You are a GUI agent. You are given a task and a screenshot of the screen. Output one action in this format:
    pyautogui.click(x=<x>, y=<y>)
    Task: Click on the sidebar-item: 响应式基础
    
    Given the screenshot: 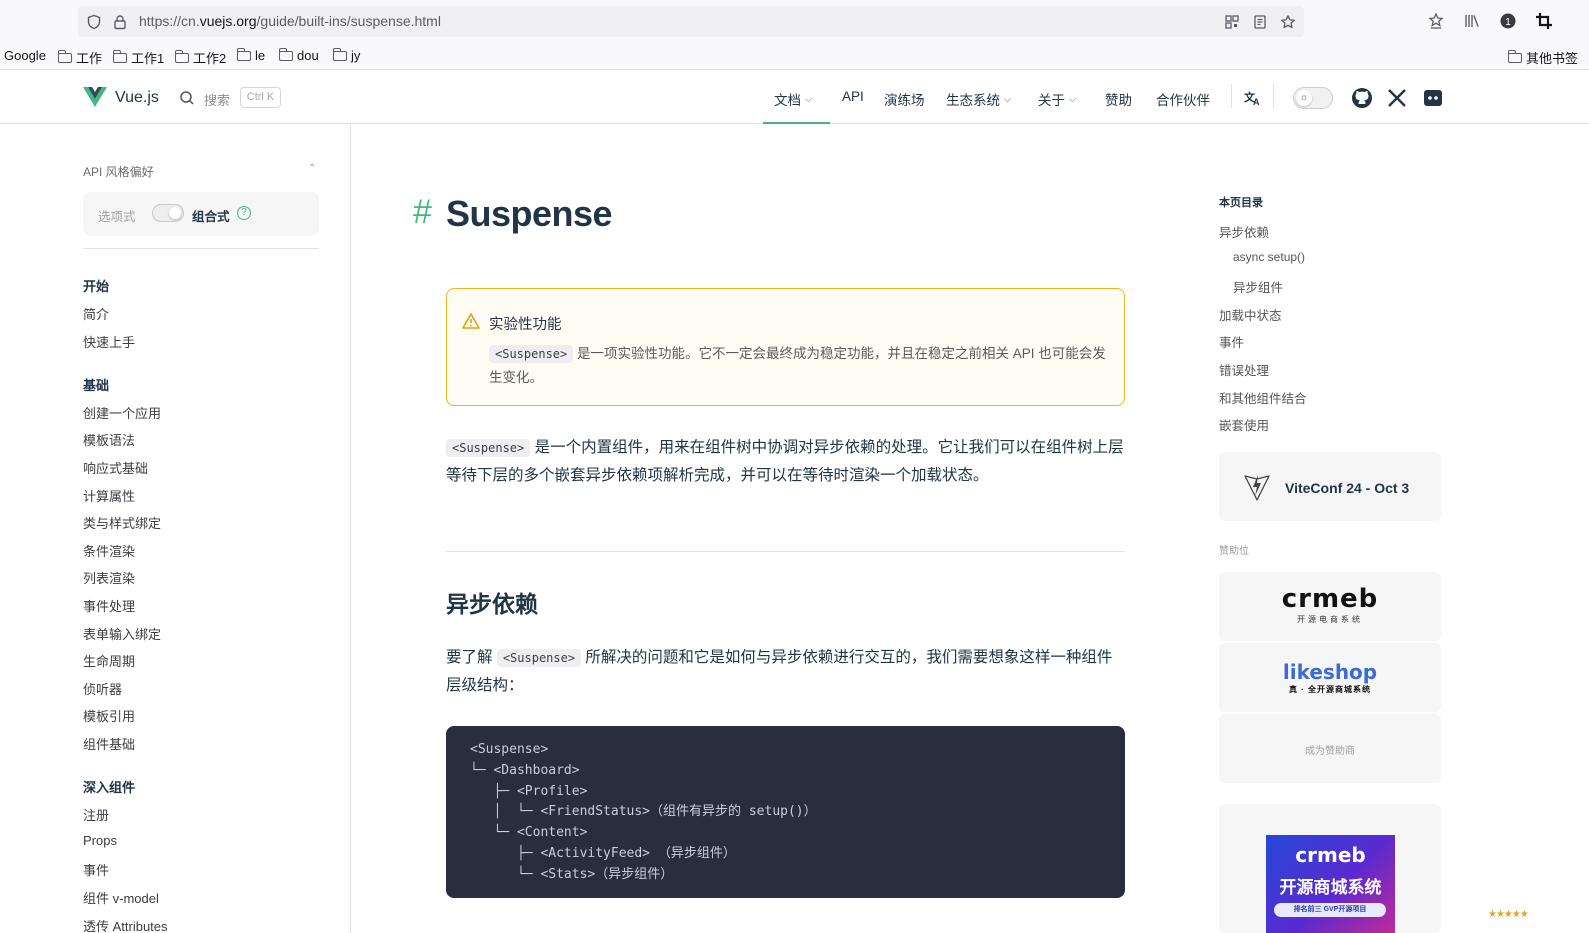 What is the action you would take?
    pyautogui.click(x=115, y=467)
    